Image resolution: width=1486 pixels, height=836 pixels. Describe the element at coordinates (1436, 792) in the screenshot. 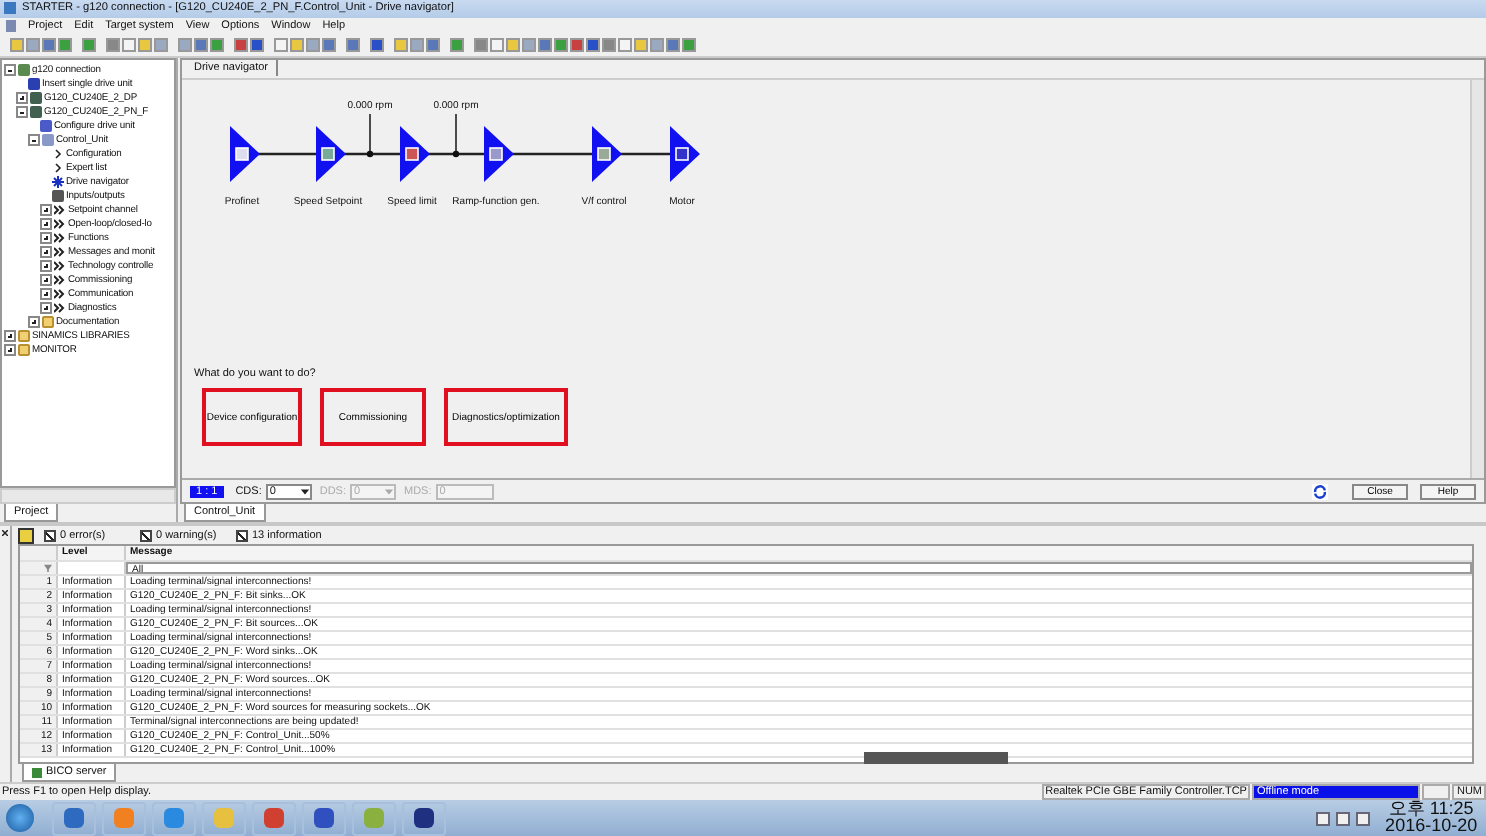

I see `status-pane` at that location.